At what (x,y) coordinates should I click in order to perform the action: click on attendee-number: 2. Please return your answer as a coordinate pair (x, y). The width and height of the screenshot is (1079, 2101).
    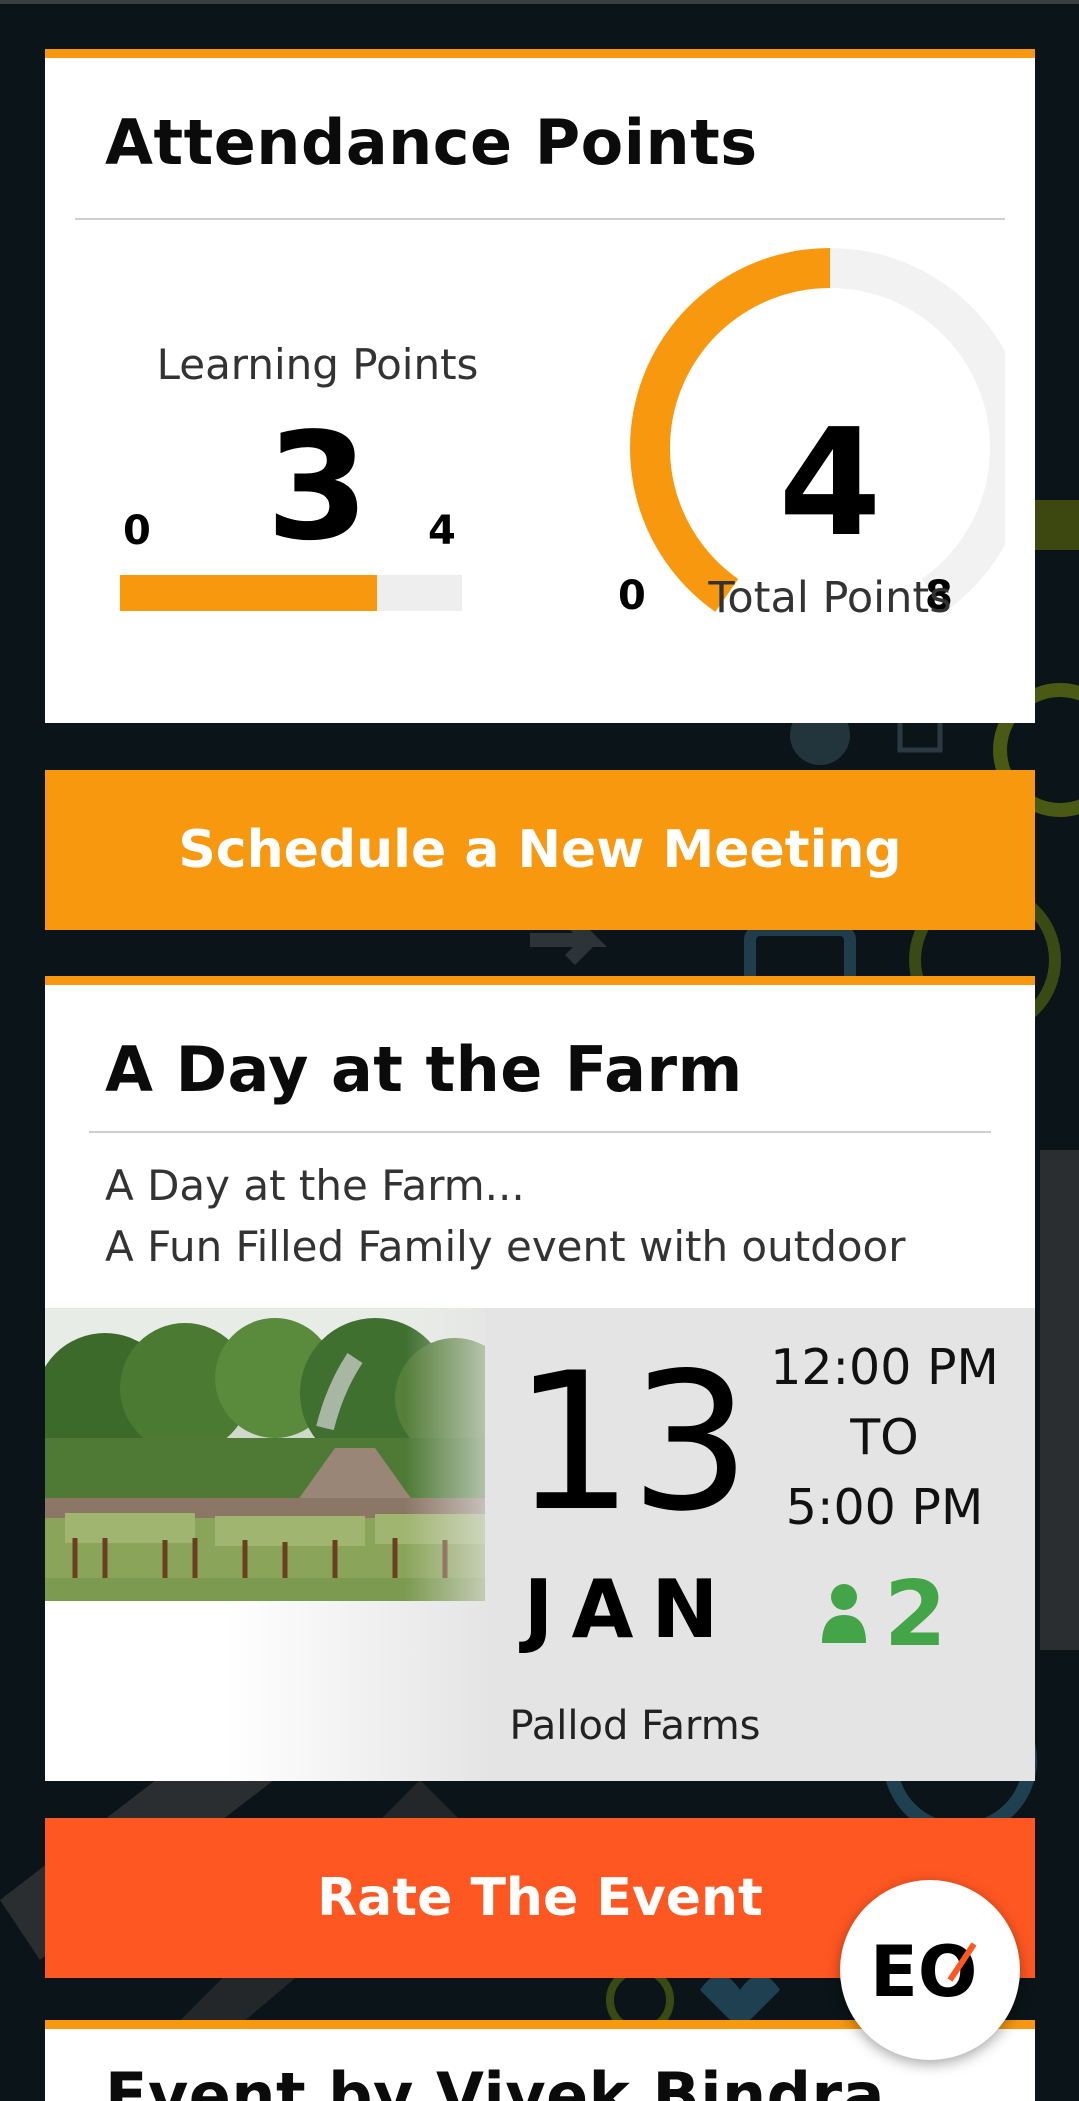
    Looking at the image, I should click on (915, 1614).